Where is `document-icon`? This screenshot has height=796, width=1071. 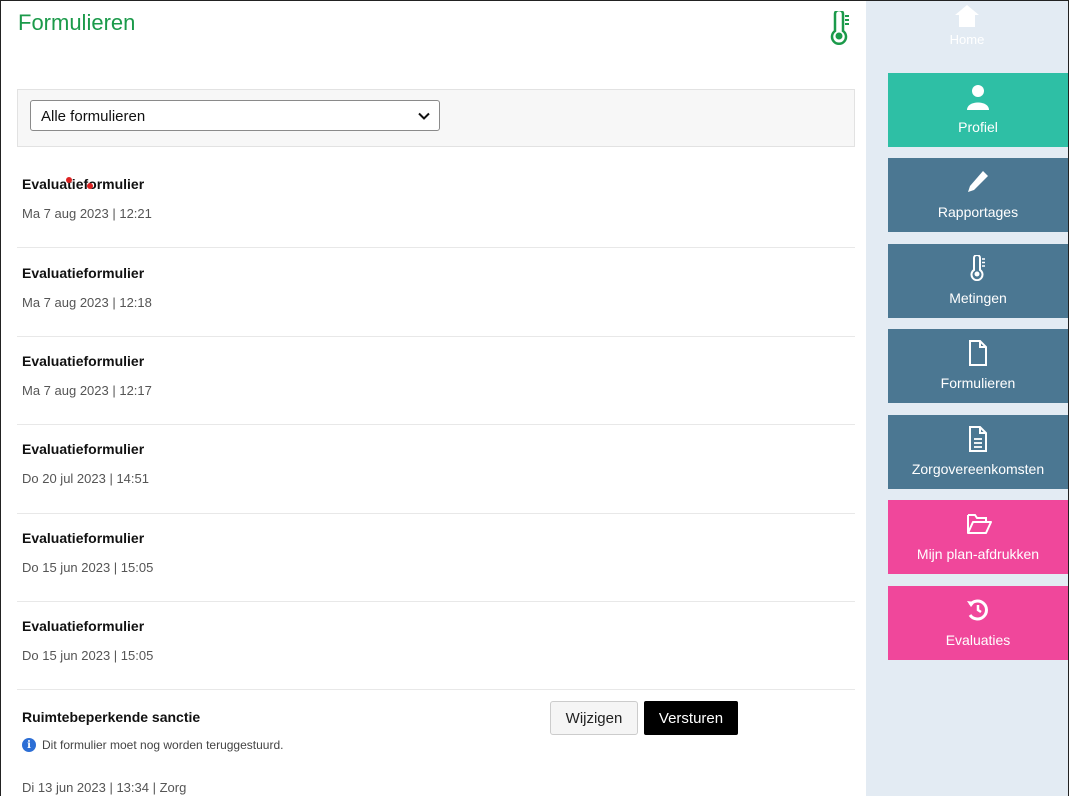
document-icon is located at coordinates (978, 439).